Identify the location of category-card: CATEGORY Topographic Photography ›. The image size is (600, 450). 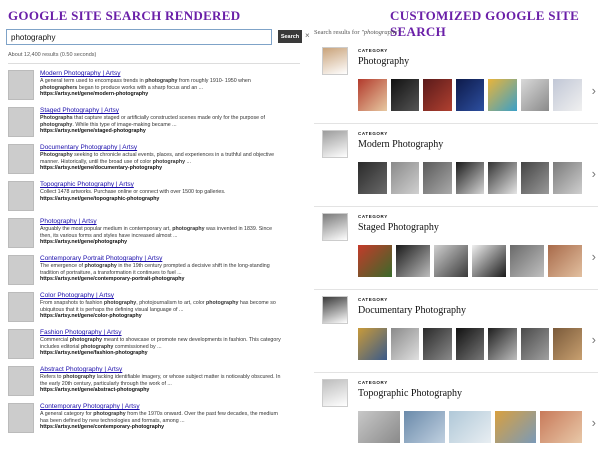
(456, 411).